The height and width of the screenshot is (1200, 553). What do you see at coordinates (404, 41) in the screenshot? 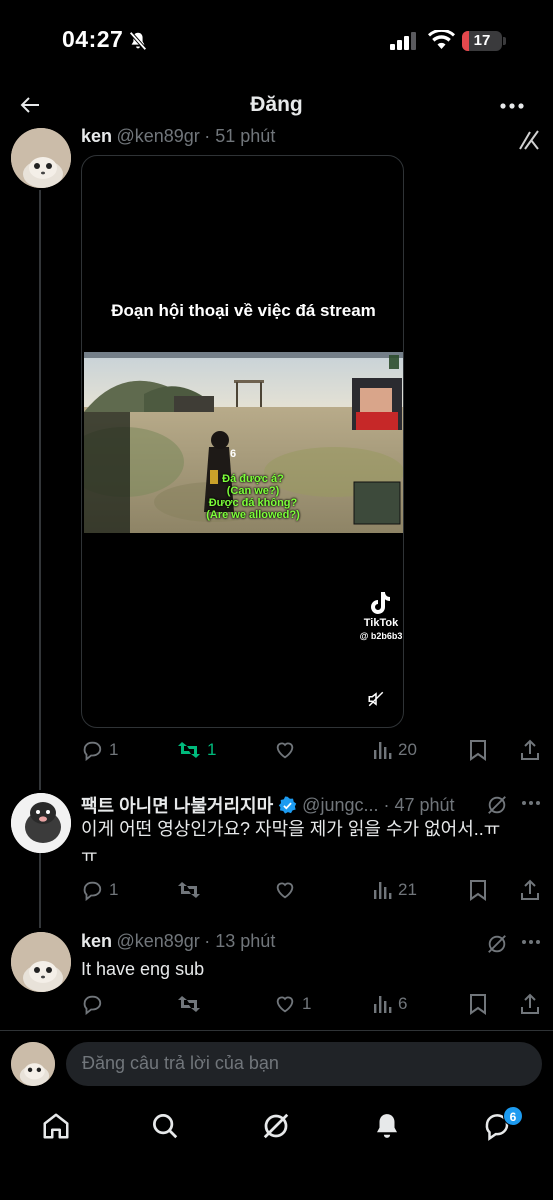
I see `signal-icon` at bounding box center [404, 41].